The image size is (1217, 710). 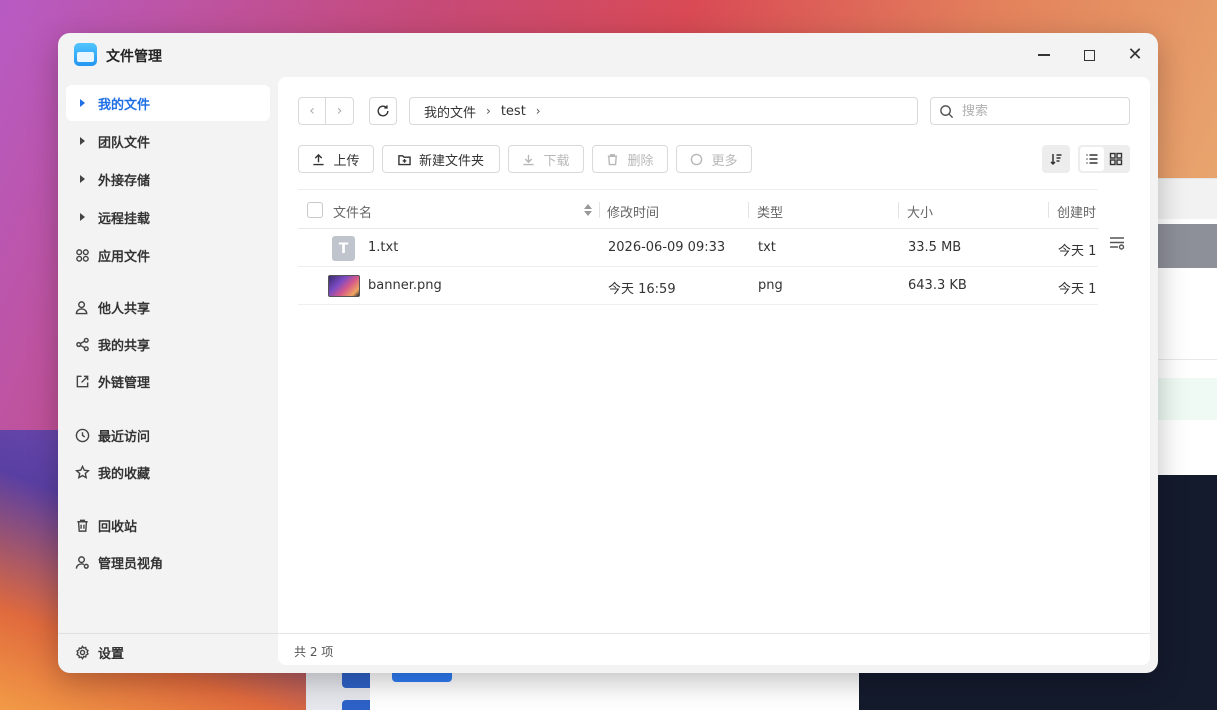 What do you see at coordinates (168, 525) in the screenshot?
I see `sidebar-item-recycle-bin: 回收站` at bounding box center [168, 525].